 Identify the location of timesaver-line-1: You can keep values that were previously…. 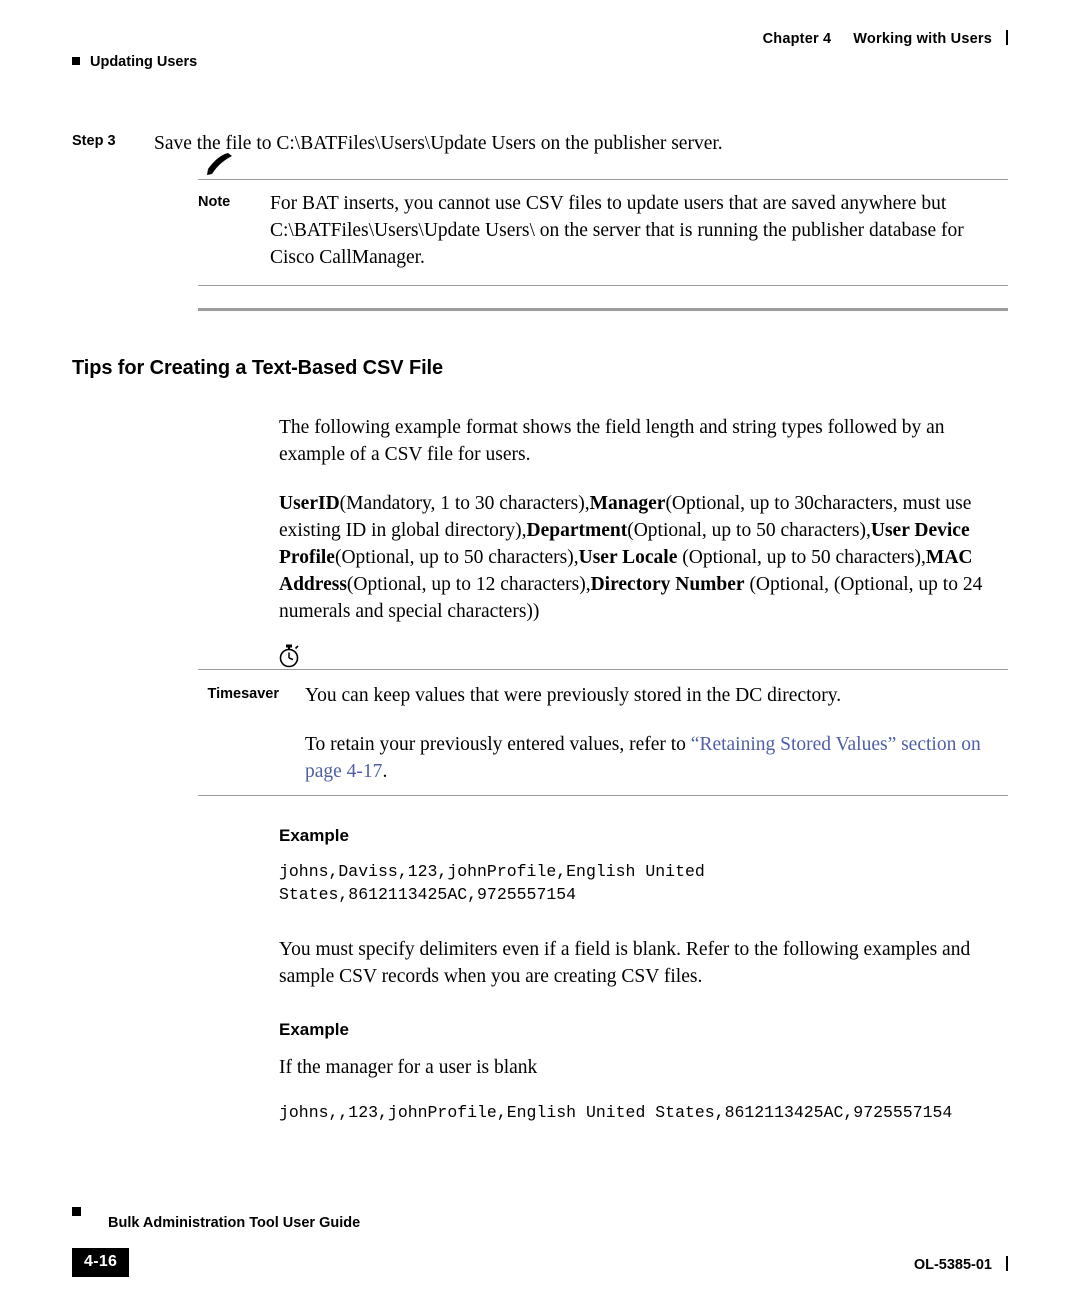
(573, 695).